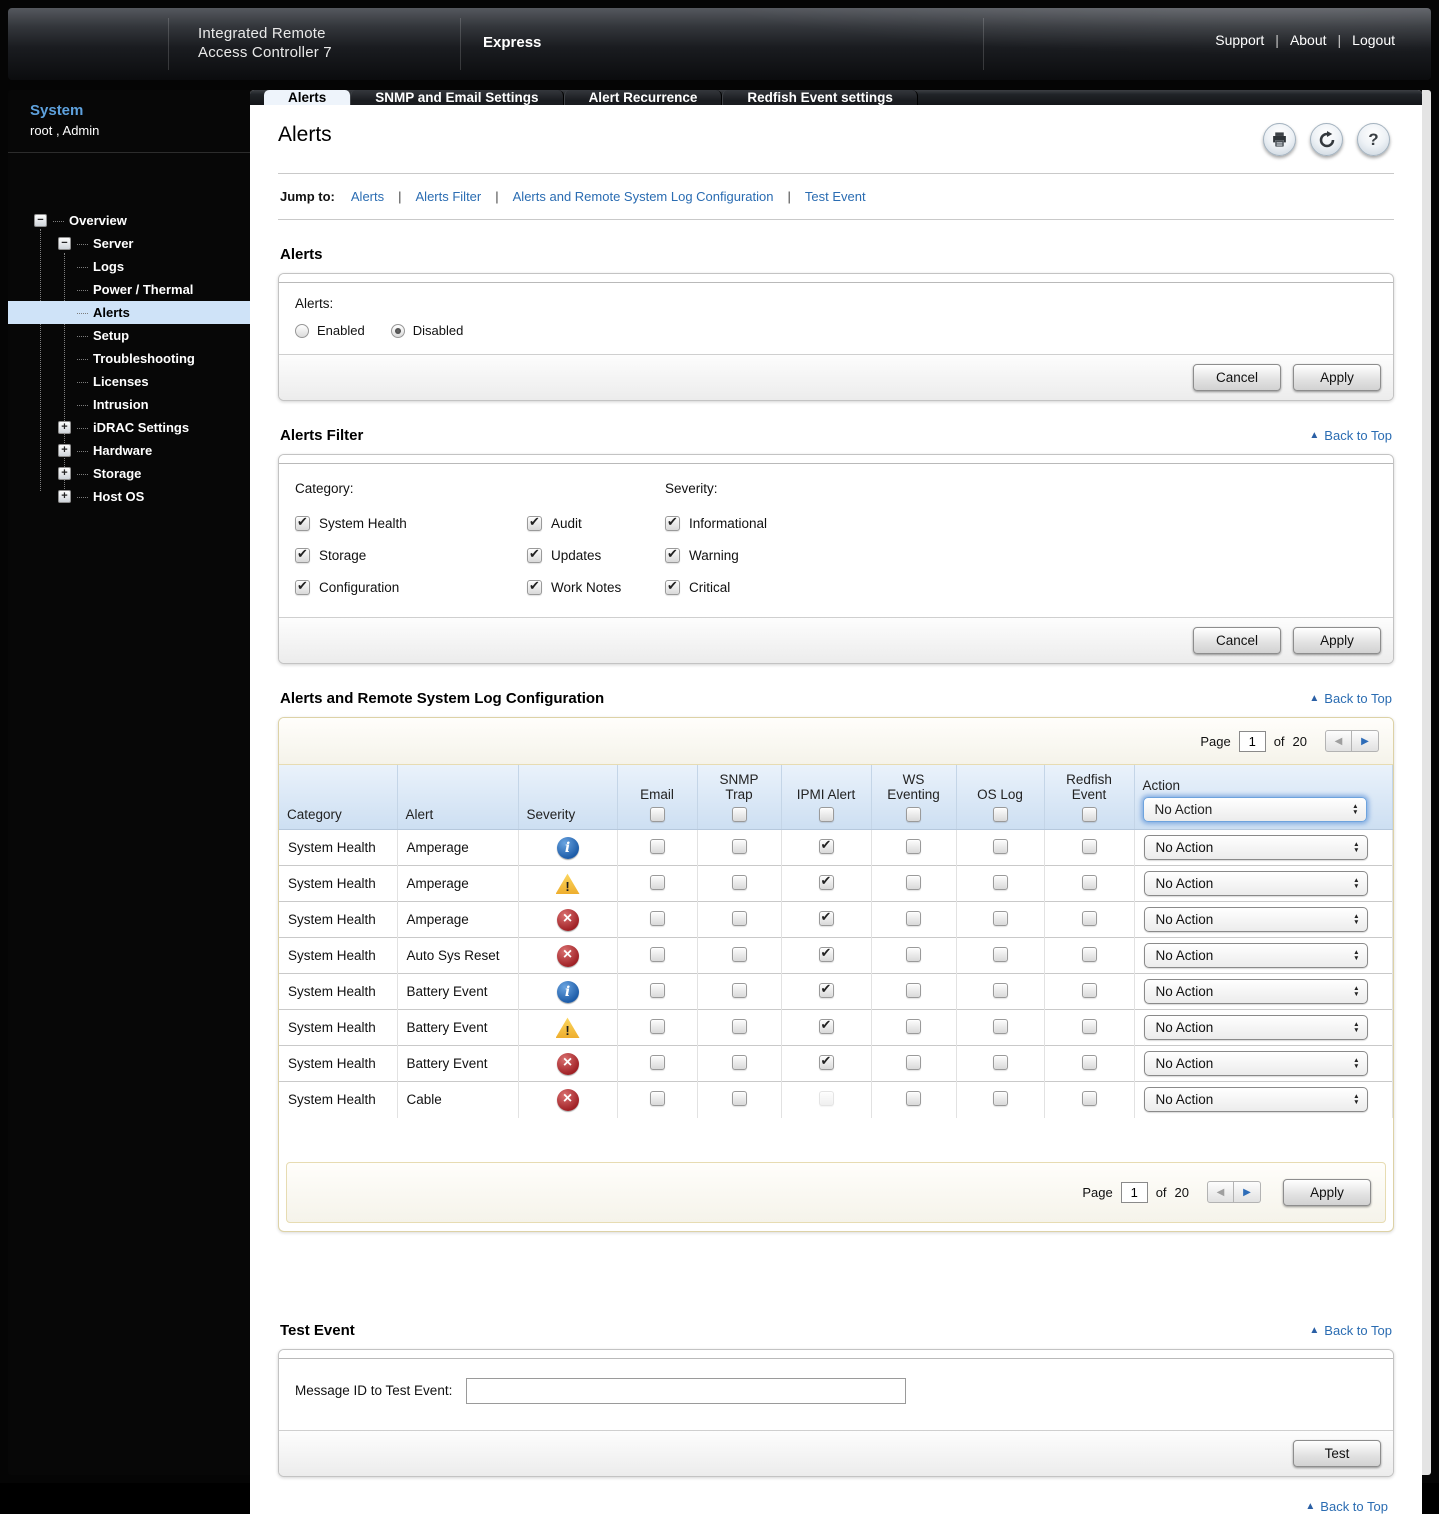  Describe the element at coordinates (129, 243) in the screenshot. I see `sidebar-tree-item: Server` at that location.